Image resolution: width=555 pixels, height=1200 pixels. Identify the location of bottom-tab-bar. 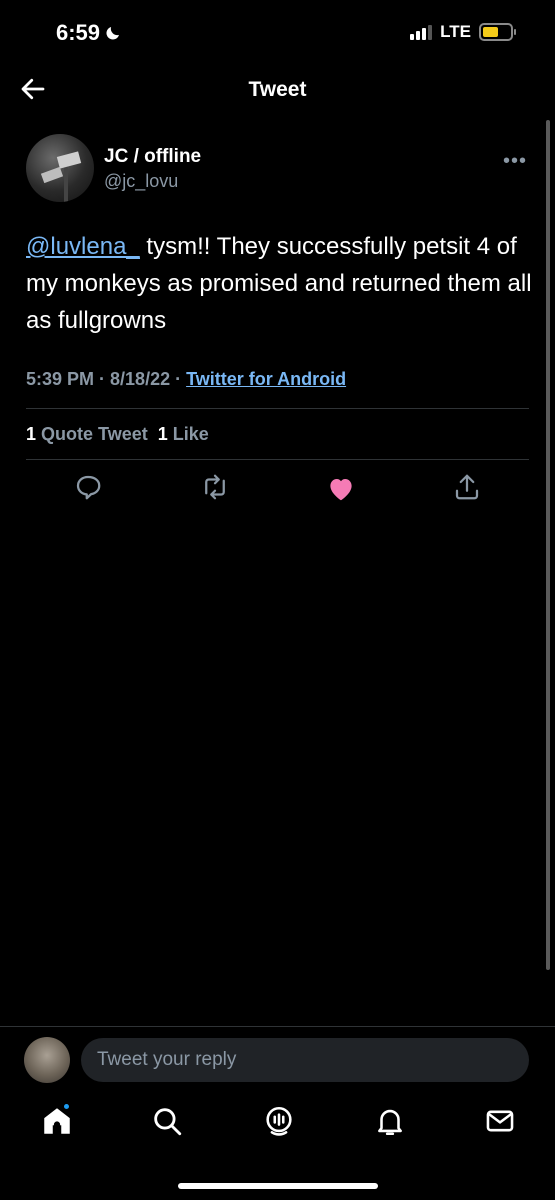
(277, 1125).